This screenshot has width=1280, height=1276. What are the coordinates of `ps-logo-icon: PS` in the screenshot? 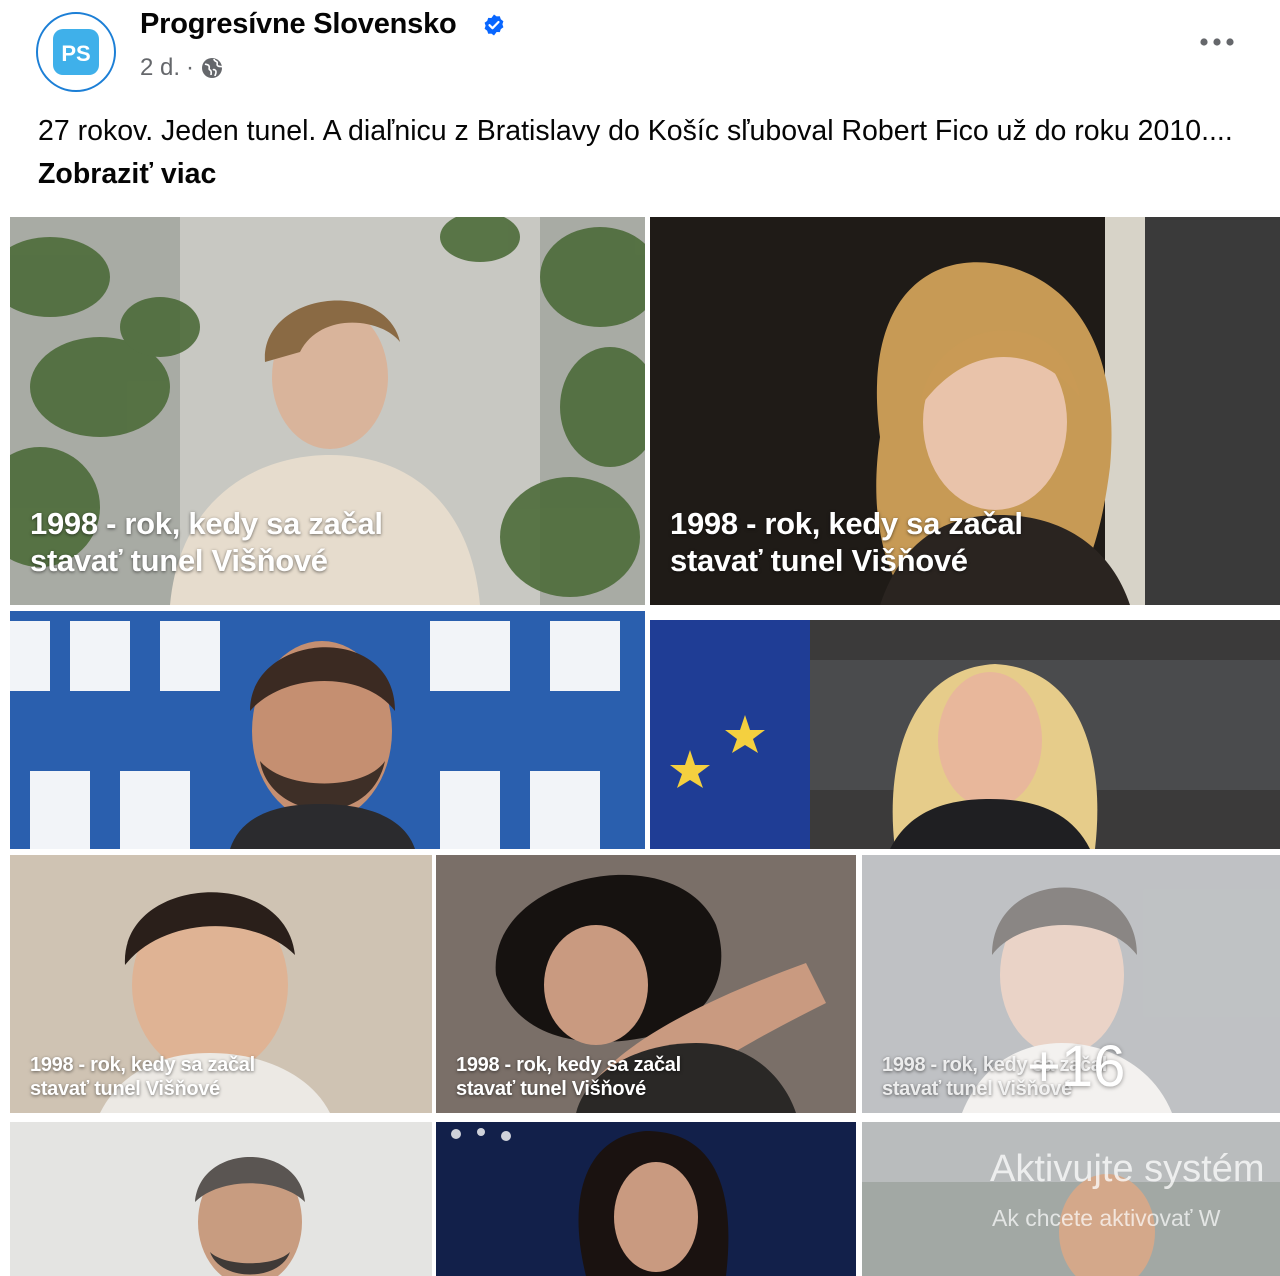 It's located at (76, 52).